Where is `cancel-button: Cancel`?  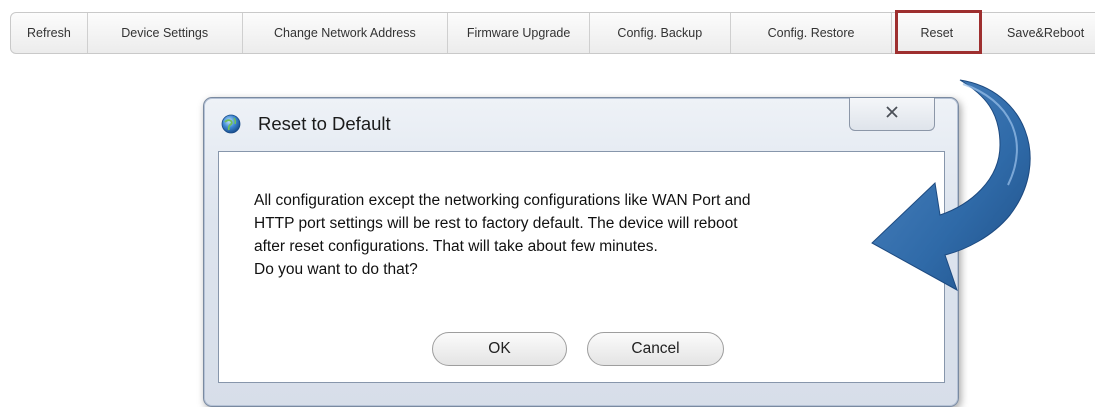
cancel-button: Cancel is located at coordinates (655, 349).